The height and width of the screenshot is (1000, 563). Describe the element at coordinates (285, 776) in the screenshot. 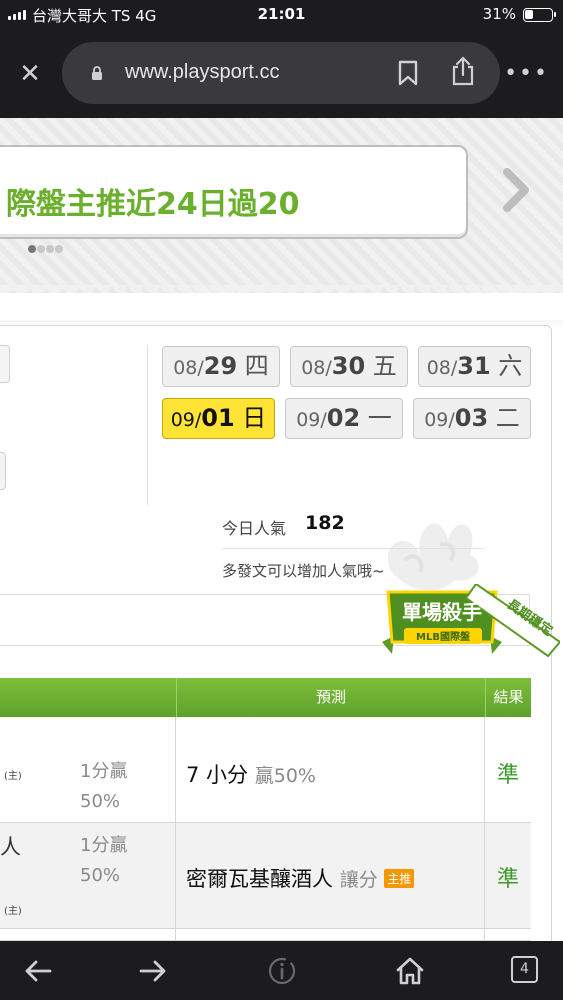

I see `prediction-sub: 贏50%` at that location.